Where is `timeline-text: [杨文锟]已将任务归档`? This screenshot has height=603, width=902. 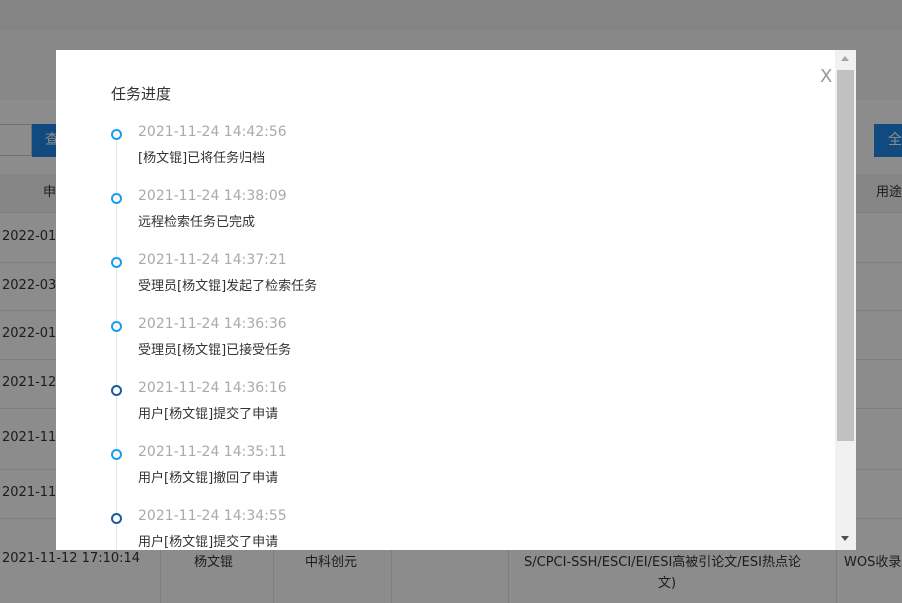 timeline-text: [杨文锟]已将任务归档 is located at coordinates (202, 158).